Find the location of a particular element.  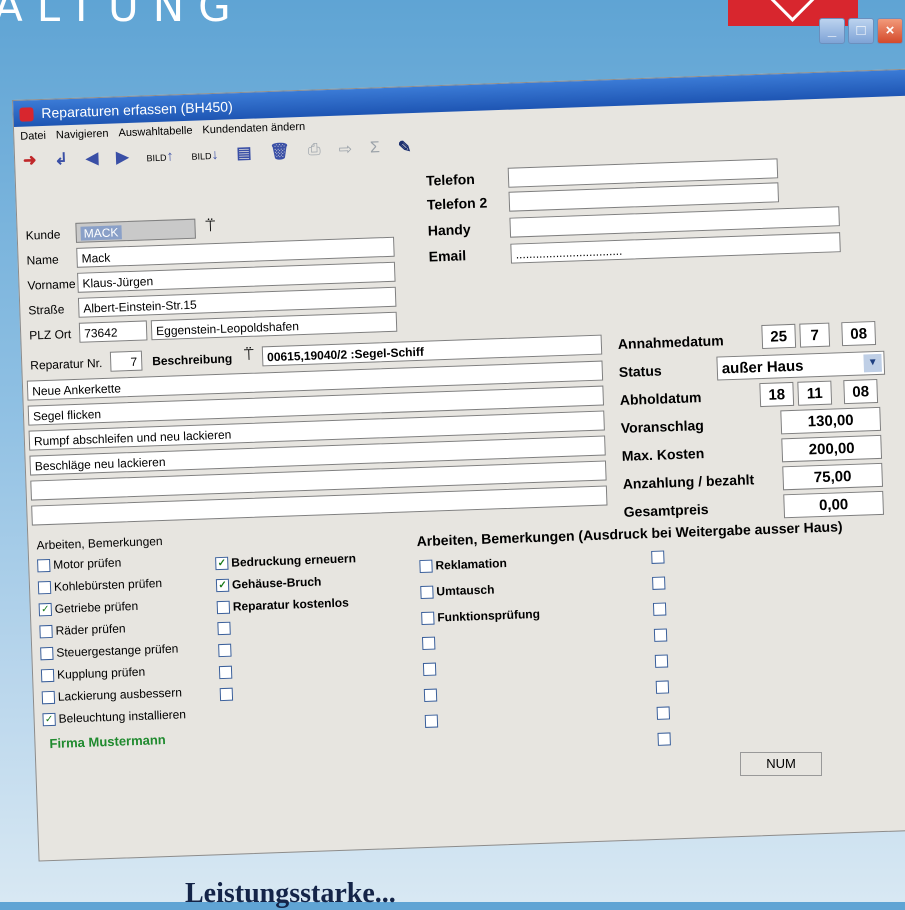

checkbox-item: Kupplung prüfen is located at coordinates (93, 674).